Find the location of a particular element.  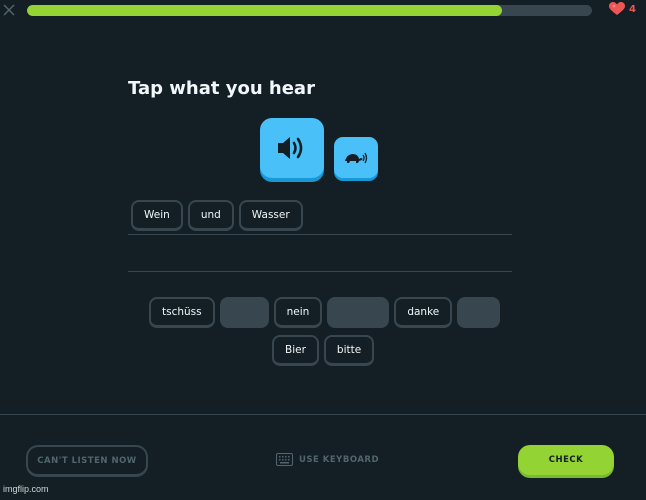

play-audio-button is located at coordinates (292, 148).